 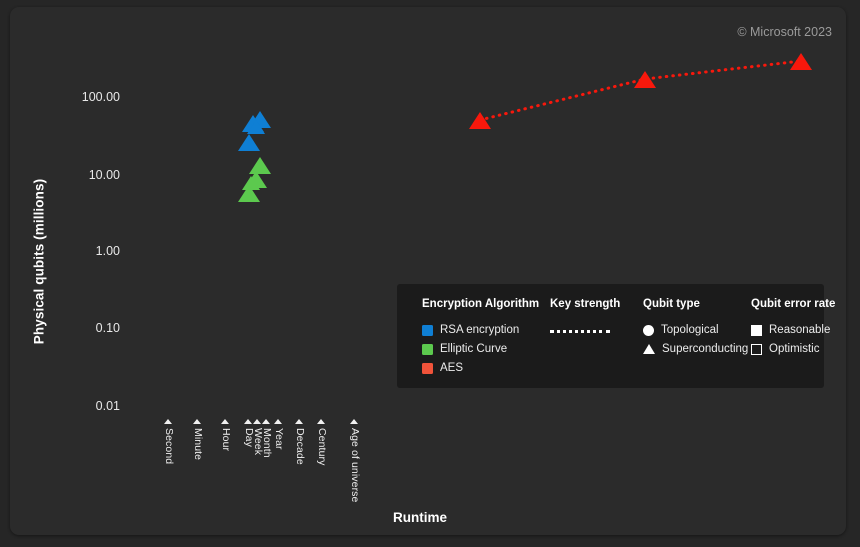 I want to click on legend-item-label: RSA encryption, so click(x=480, y=330).